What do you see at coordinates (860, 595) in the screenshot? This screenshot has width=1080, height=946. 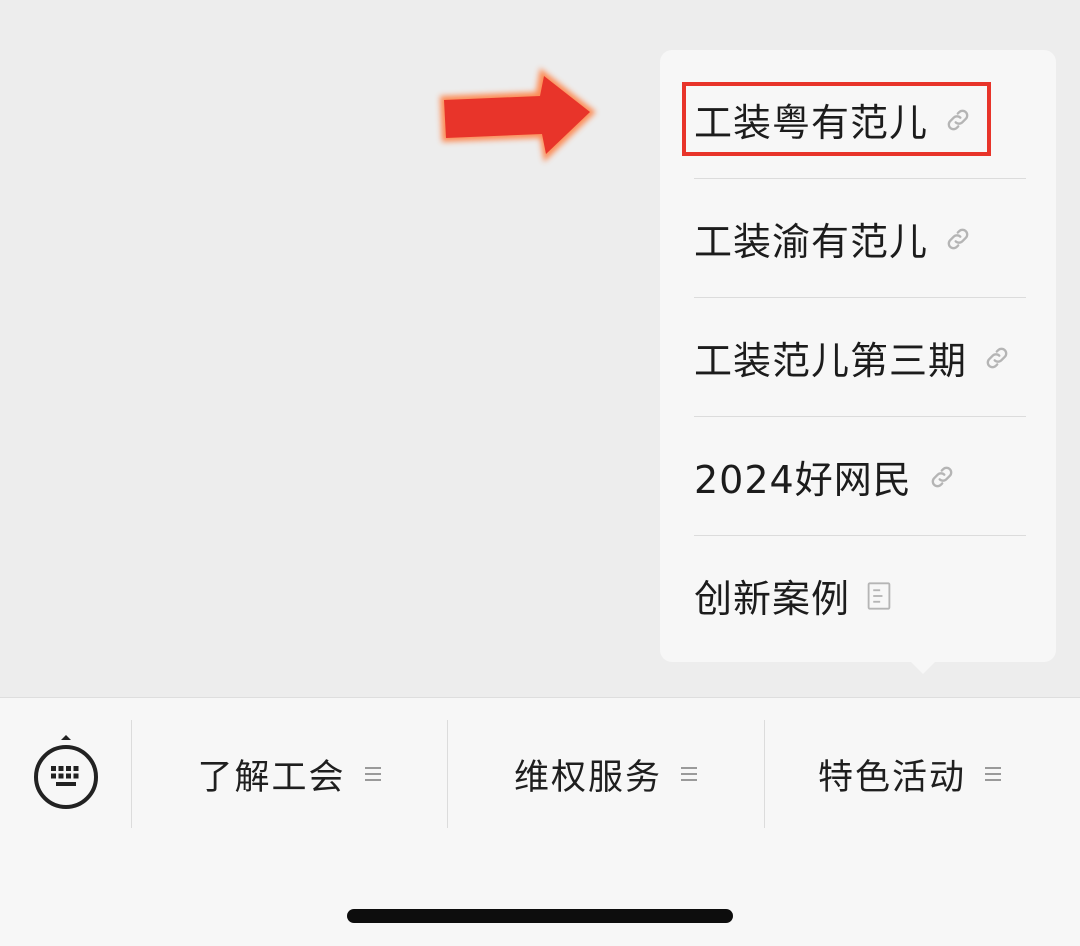 I see `menu-item-innovation-cases: 创新案例` at bounding box center [860, 595].